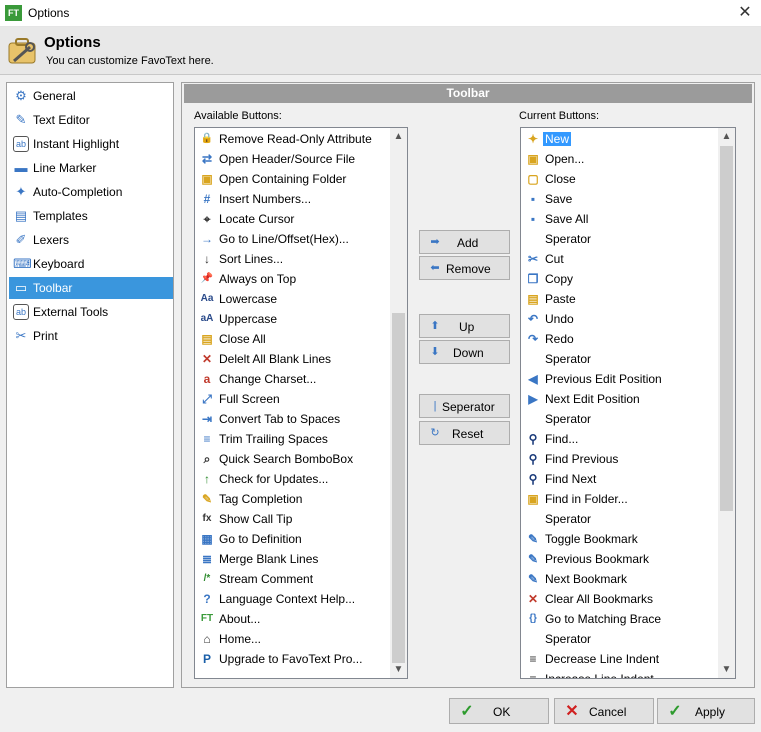  I want to click on current-list-item: ⚲ Find Next, so click(618, 479).